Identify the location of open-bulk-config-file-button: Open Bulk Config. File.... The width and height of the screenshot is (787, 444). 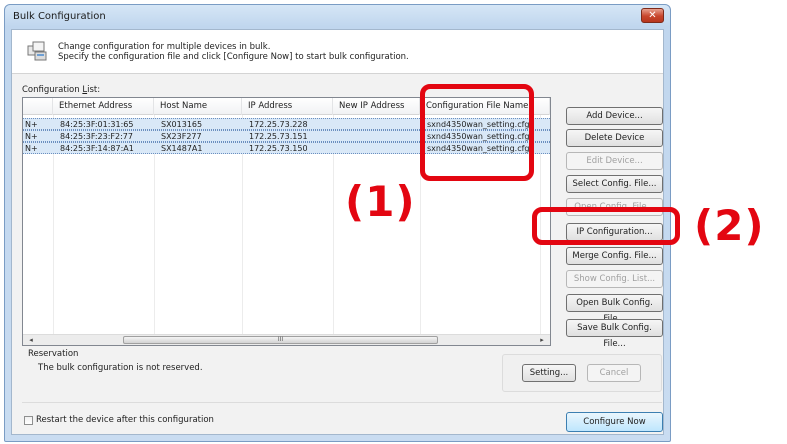
(614, 309).